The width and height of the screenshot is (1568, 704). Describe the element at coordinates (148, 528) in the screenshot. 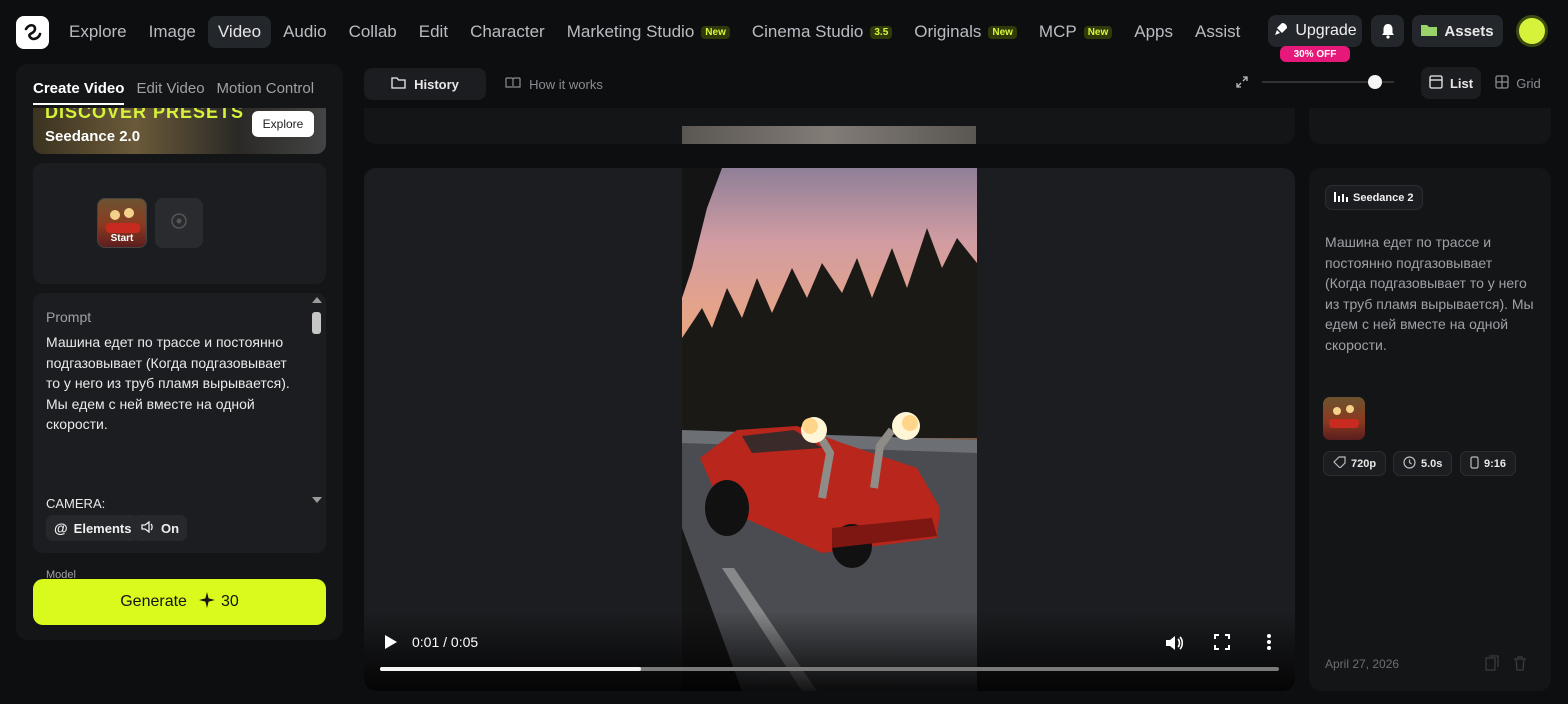

I see `speaker-icon` at that location.